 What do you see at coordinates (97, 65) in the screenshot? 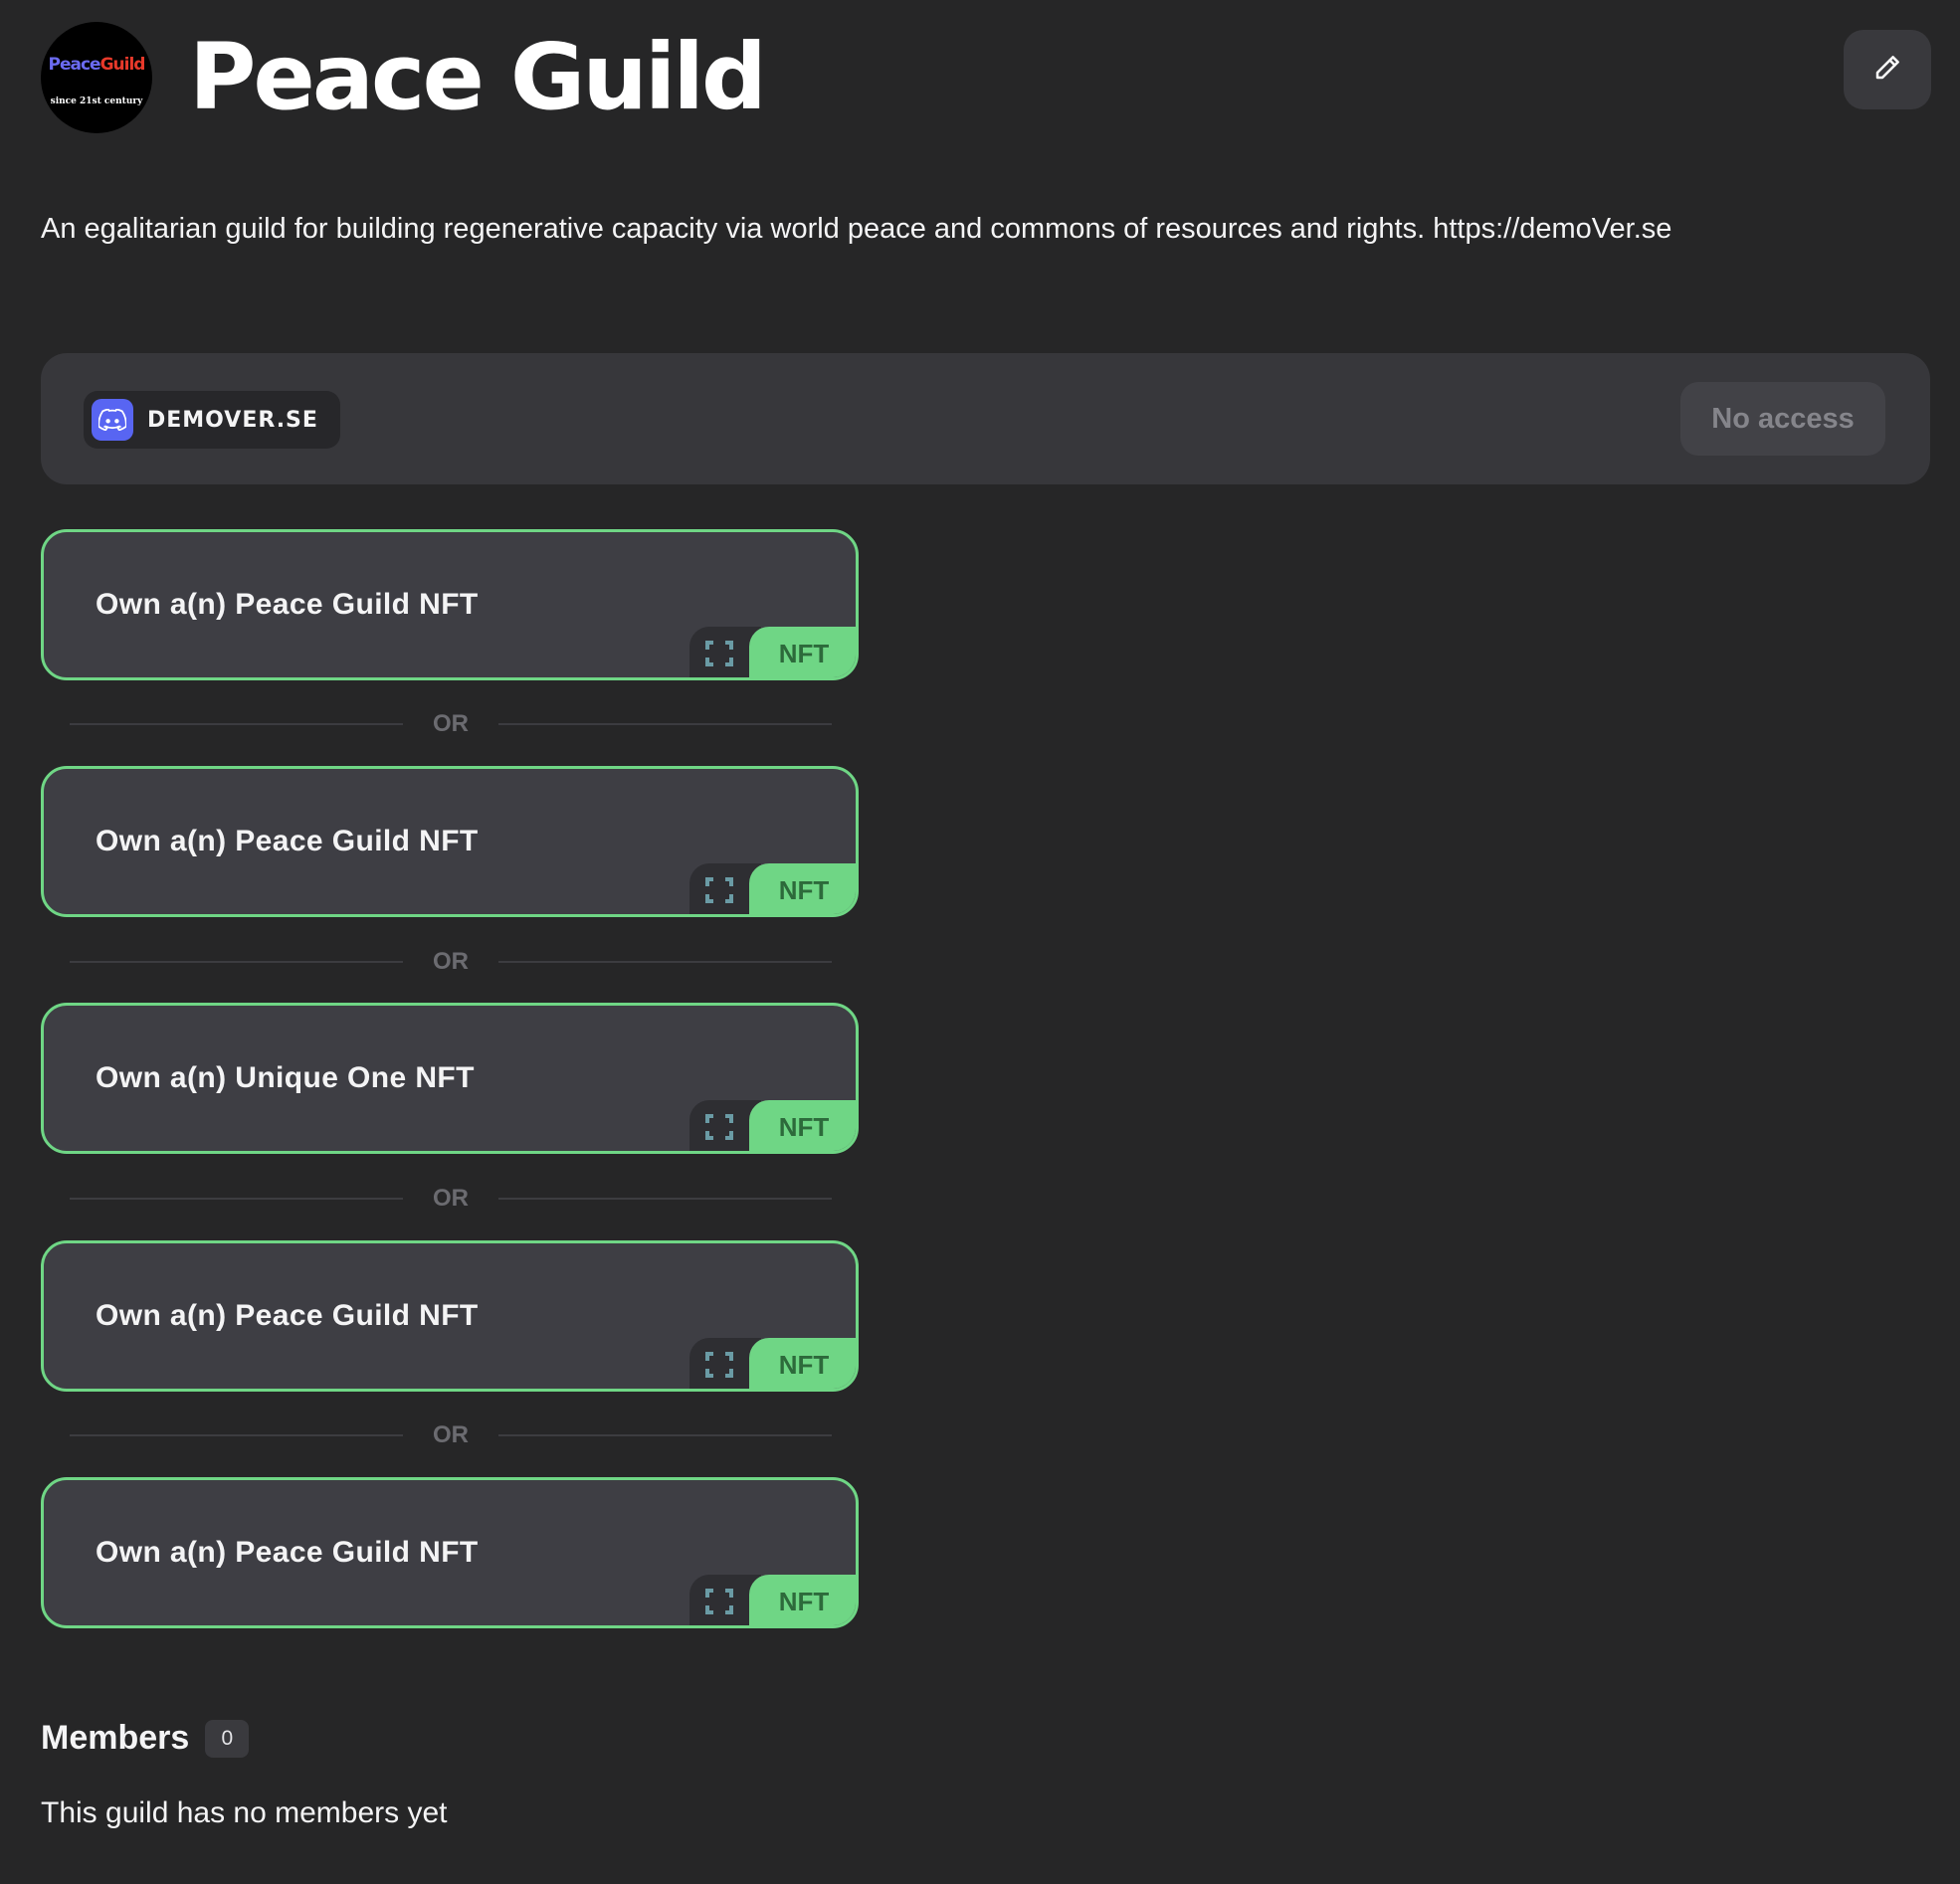
I see `logo-wordmark: PeaceGuild` at bounding box center [97, 65].